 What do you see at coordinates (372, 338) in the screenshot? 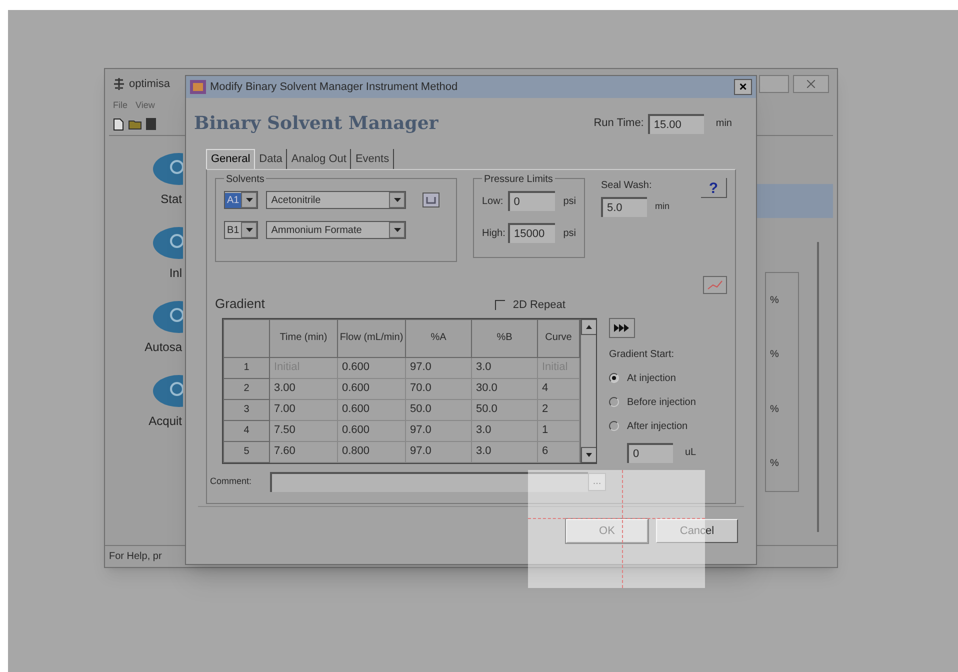
I see `column-header: Flow (mL/min)` at bounding box center [372, 338].